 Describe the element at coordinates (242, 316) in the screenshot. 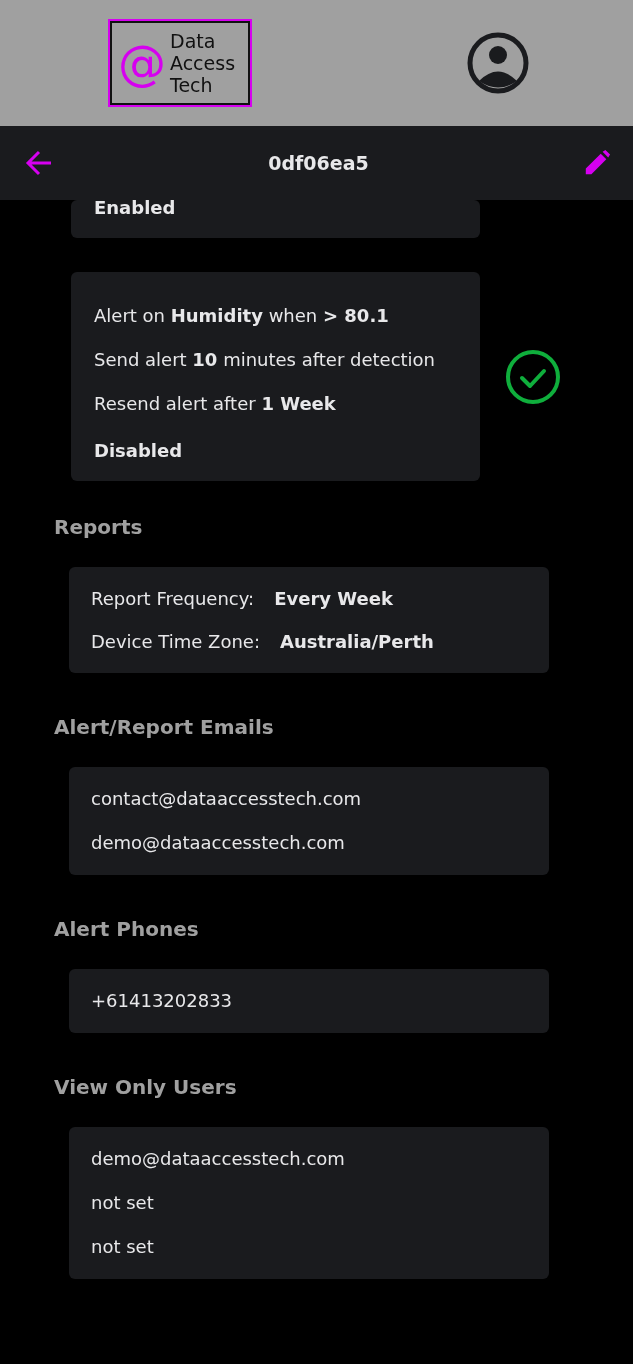

I see `alert-condition: Alert on Humidity when > 80.1` at that location.